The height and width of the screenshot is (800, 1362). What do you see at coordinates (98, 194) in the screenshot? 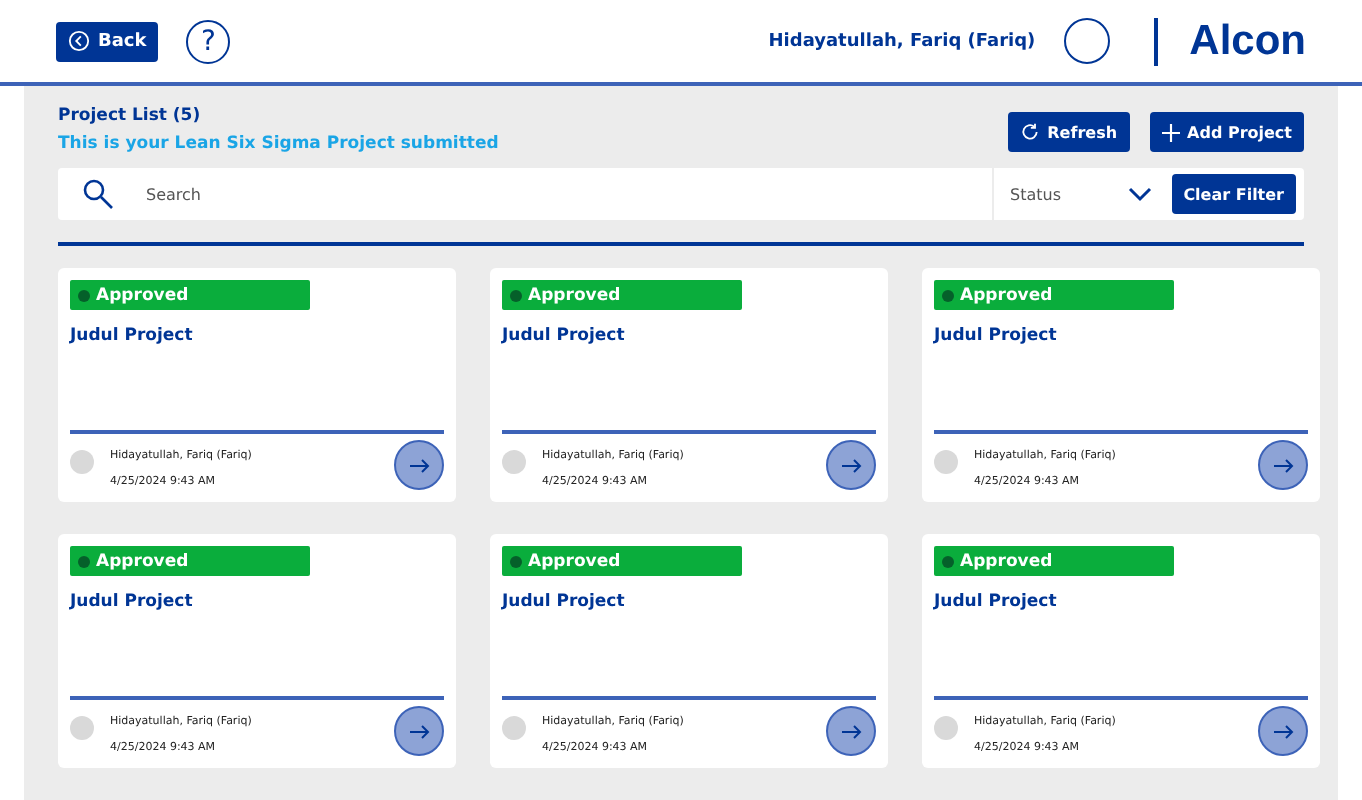
I see `search-icon` at bounding box center [98, 194].